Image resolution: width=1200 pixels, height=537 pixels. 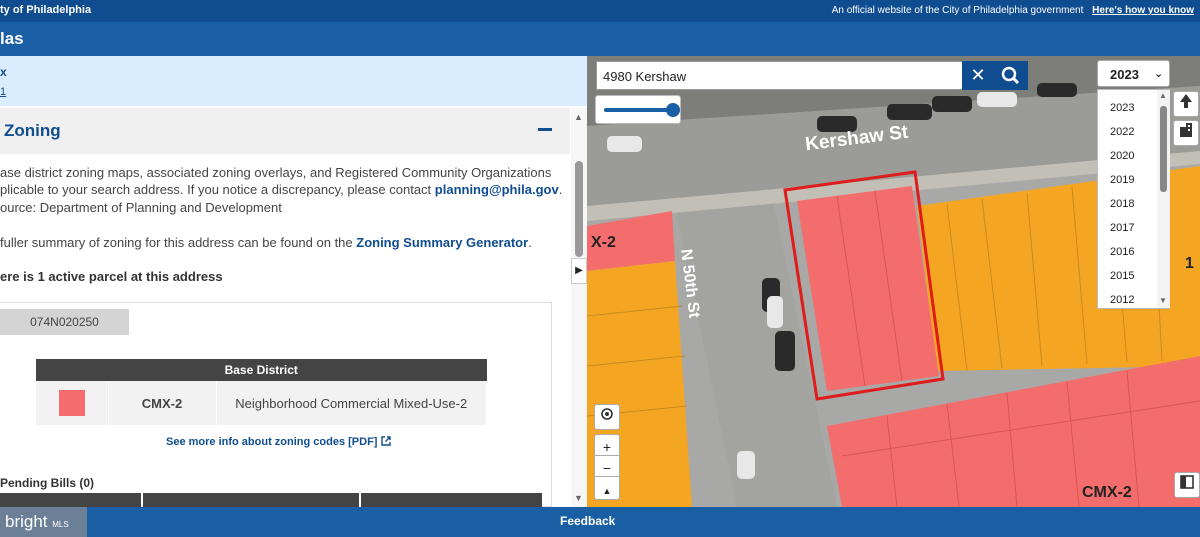 What do you see at coordinates (607, 491) in the screenshot?
I see `compass-icon: ▲` at bounding box center [607, 491].